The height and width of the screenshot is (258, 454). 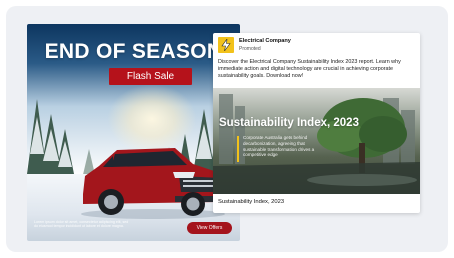 What do you see at coordinates (150, 76) in the screenshot?
I see `flash-sale-badge: Flash Sale` at bounding box center [150, 76].